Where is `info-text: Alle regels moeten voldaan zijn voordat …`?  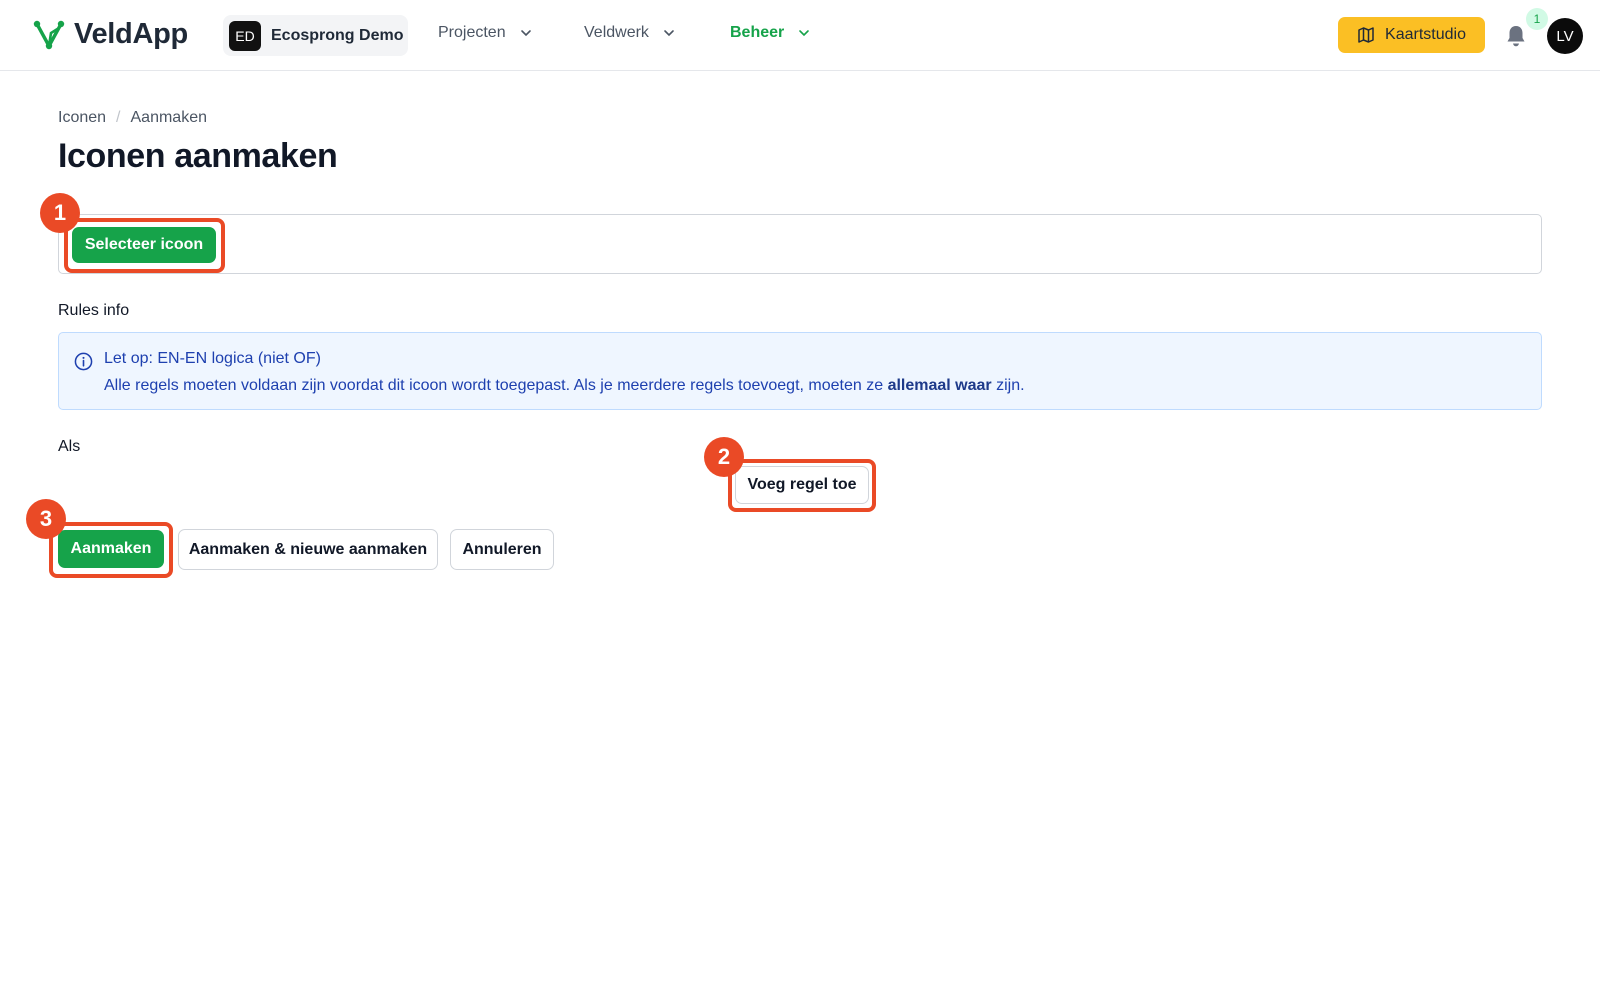 info-text: Alle regels moeten voldaan zijn voordat … is located at coordinates (564, 386).